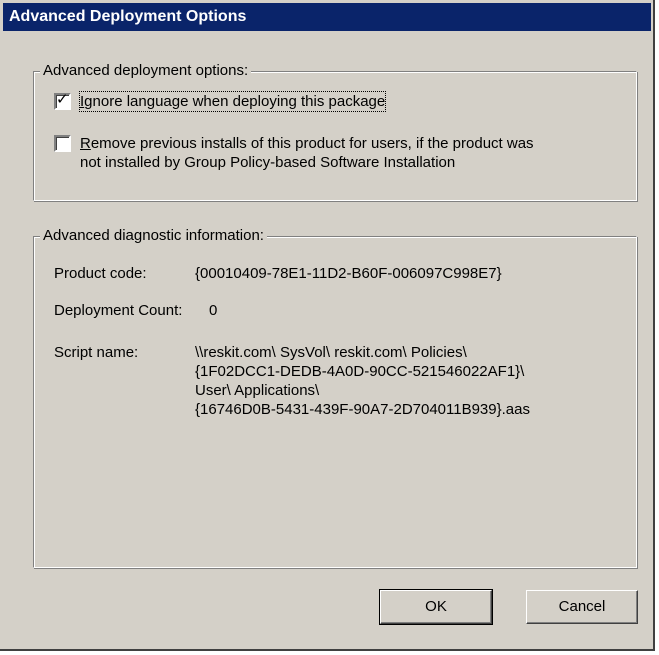 Image resolution: width=659 pixels, height=655 pixels. What do you see at coordinates (360, 371) in the screenshot?
I see `script-name-line: {1F02DCC1-DEDB-4A0D-90CC-521546022AF1}\` at bounding box center [360, 371].